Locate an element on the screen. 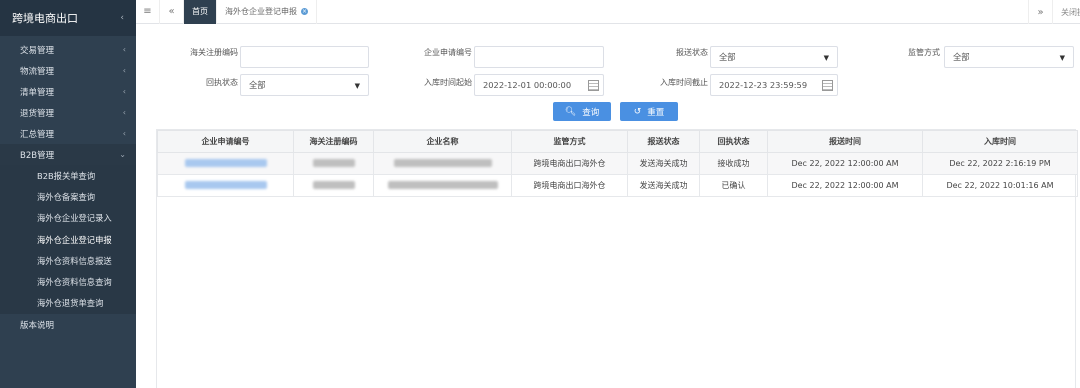 This screenshot has height=388, width=1080. storage-start-value: 2022-12-01 00:00:00 is located at coordinates (527, 85).